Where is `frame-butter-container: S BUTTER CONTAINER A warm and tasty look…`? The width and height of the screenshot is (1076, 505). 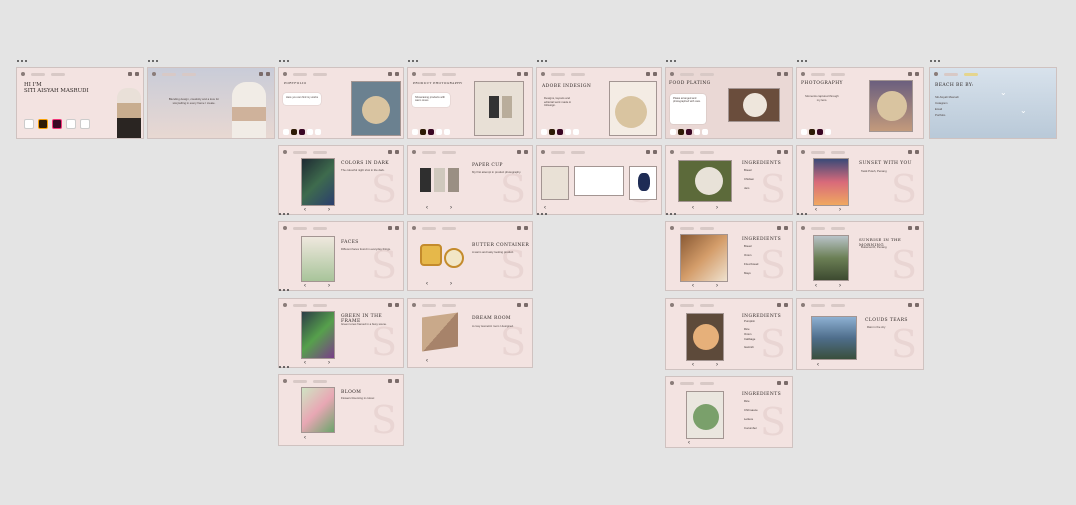 frame-butter-container: S BUTTER CONTAINER A warm and tasty look… is located at coordinates (470, 256).